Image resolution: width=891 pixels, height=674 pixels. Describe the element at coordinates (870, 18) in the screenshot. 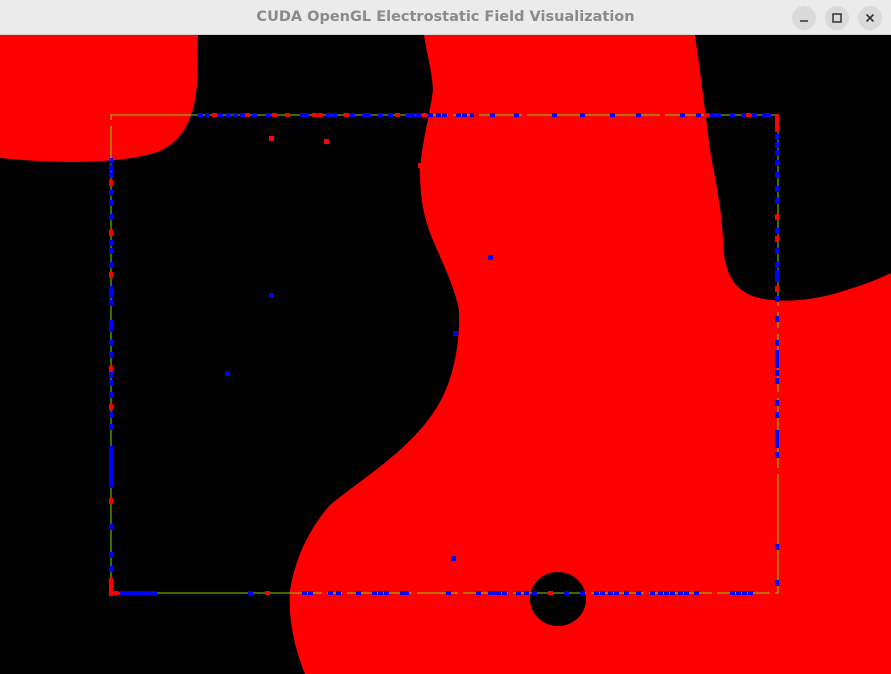

I see `close-button` at that location.